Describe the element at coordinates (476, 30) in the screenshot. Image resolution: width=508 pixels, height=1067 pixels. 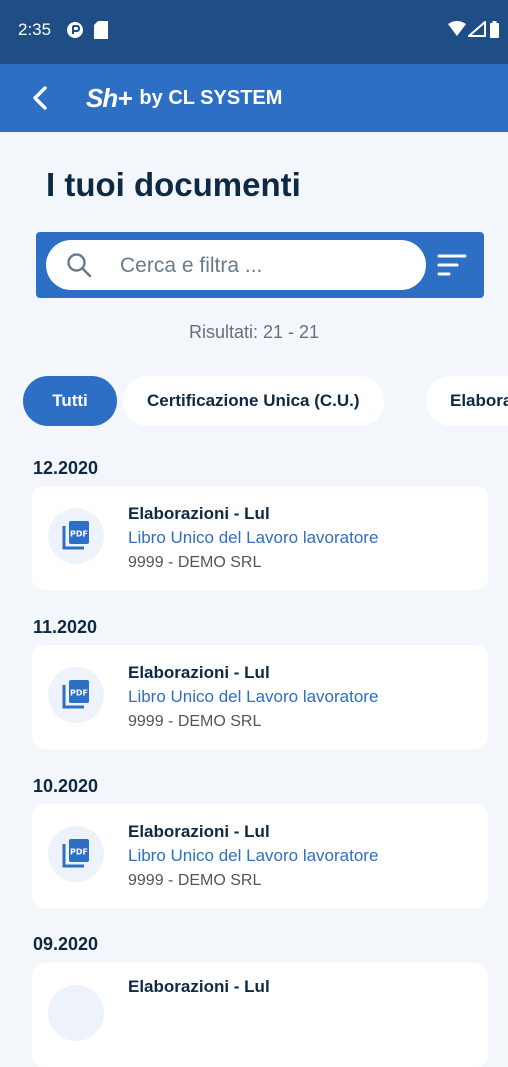
I see `signal-icon` at that location.